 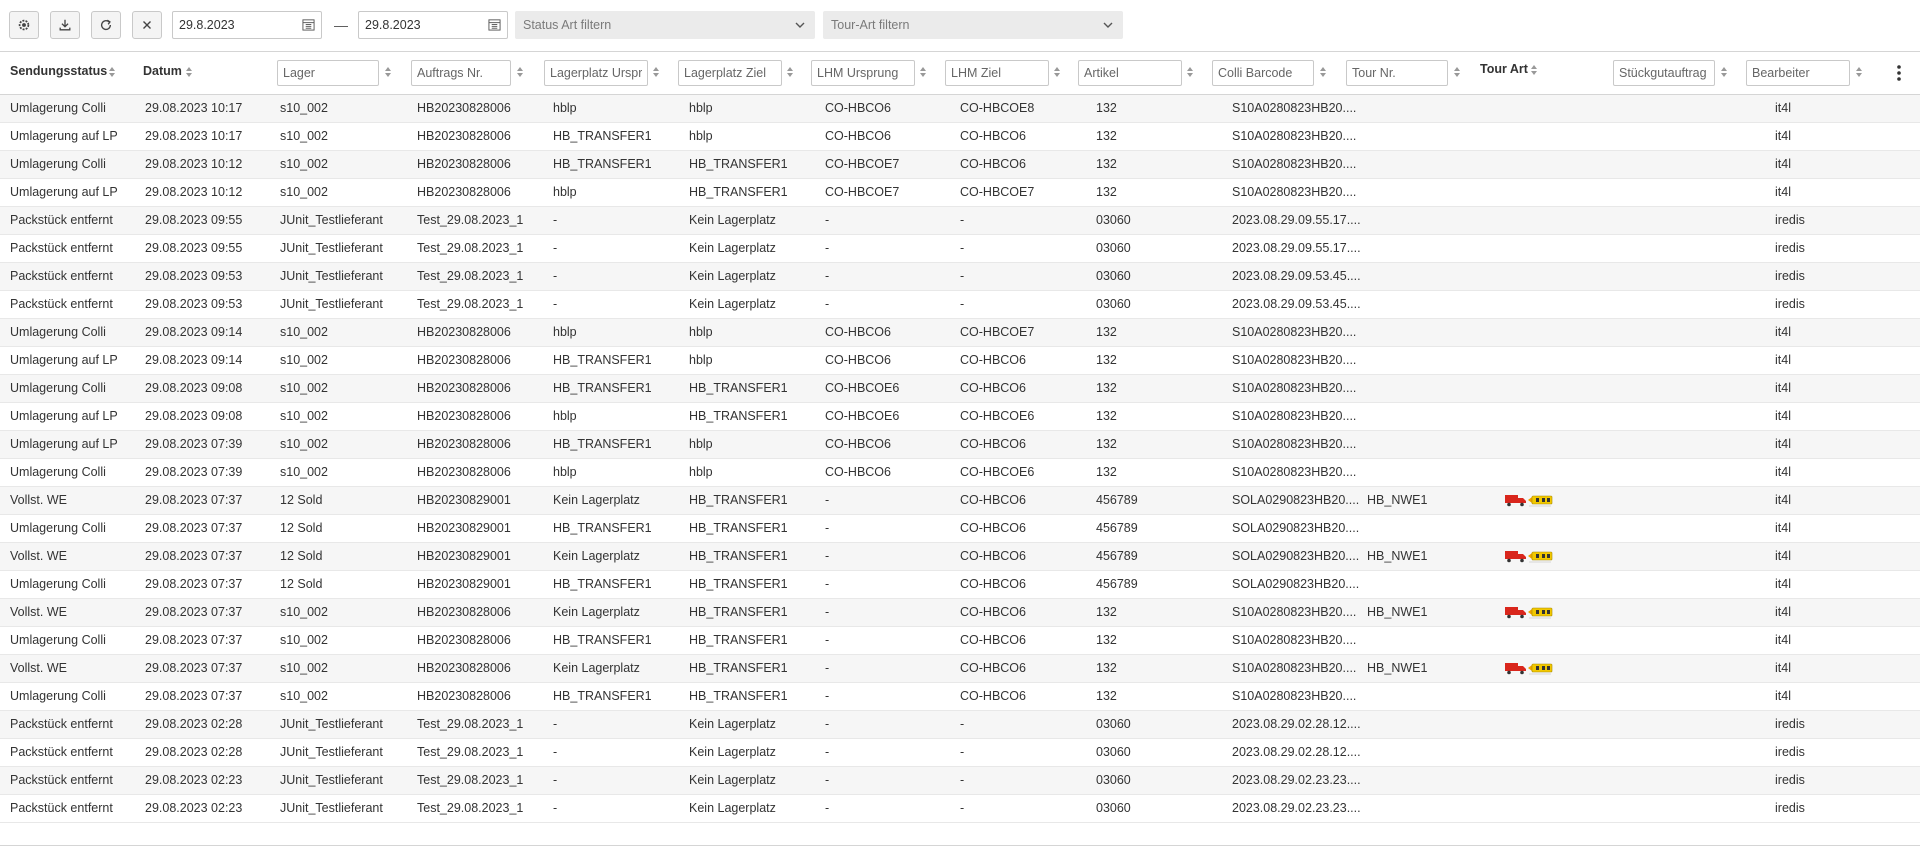 What do you see at coordinates (997, 73) in the screenshot?
I see `filter-lhm-ziel-input` at bounding box center [997, 73].